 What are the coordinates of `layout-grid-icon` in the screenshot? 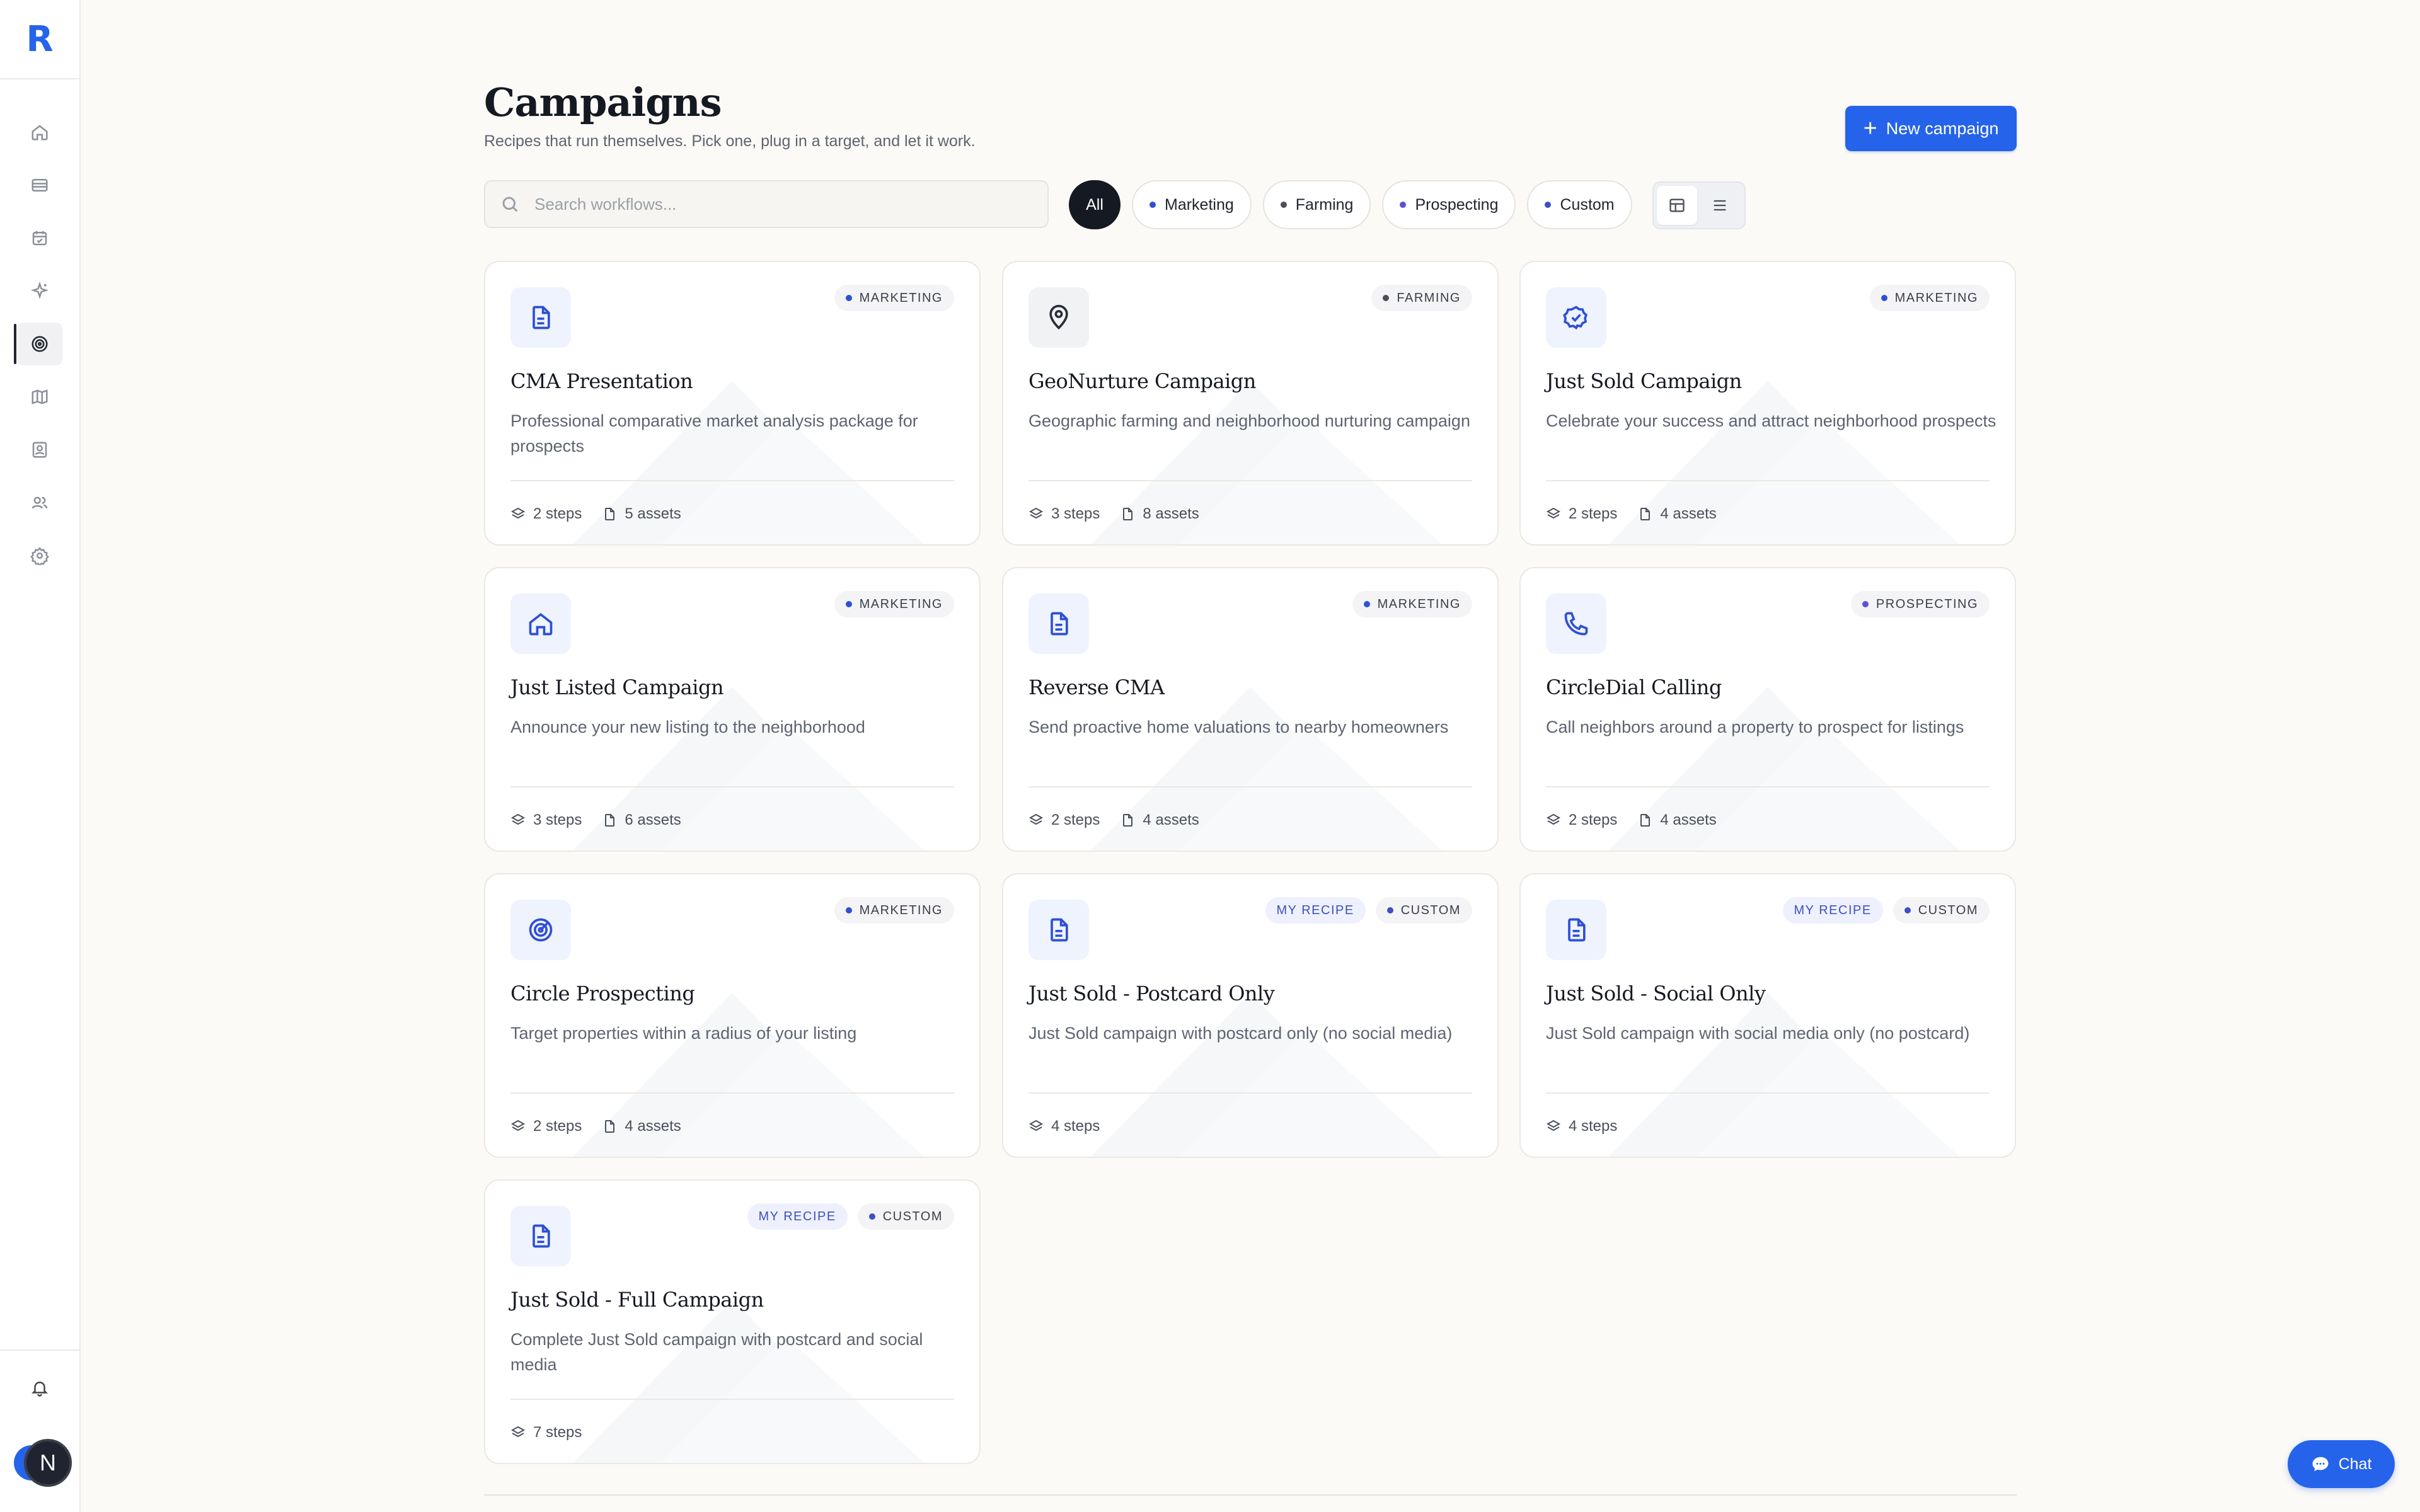 It's located at (1677, 205).